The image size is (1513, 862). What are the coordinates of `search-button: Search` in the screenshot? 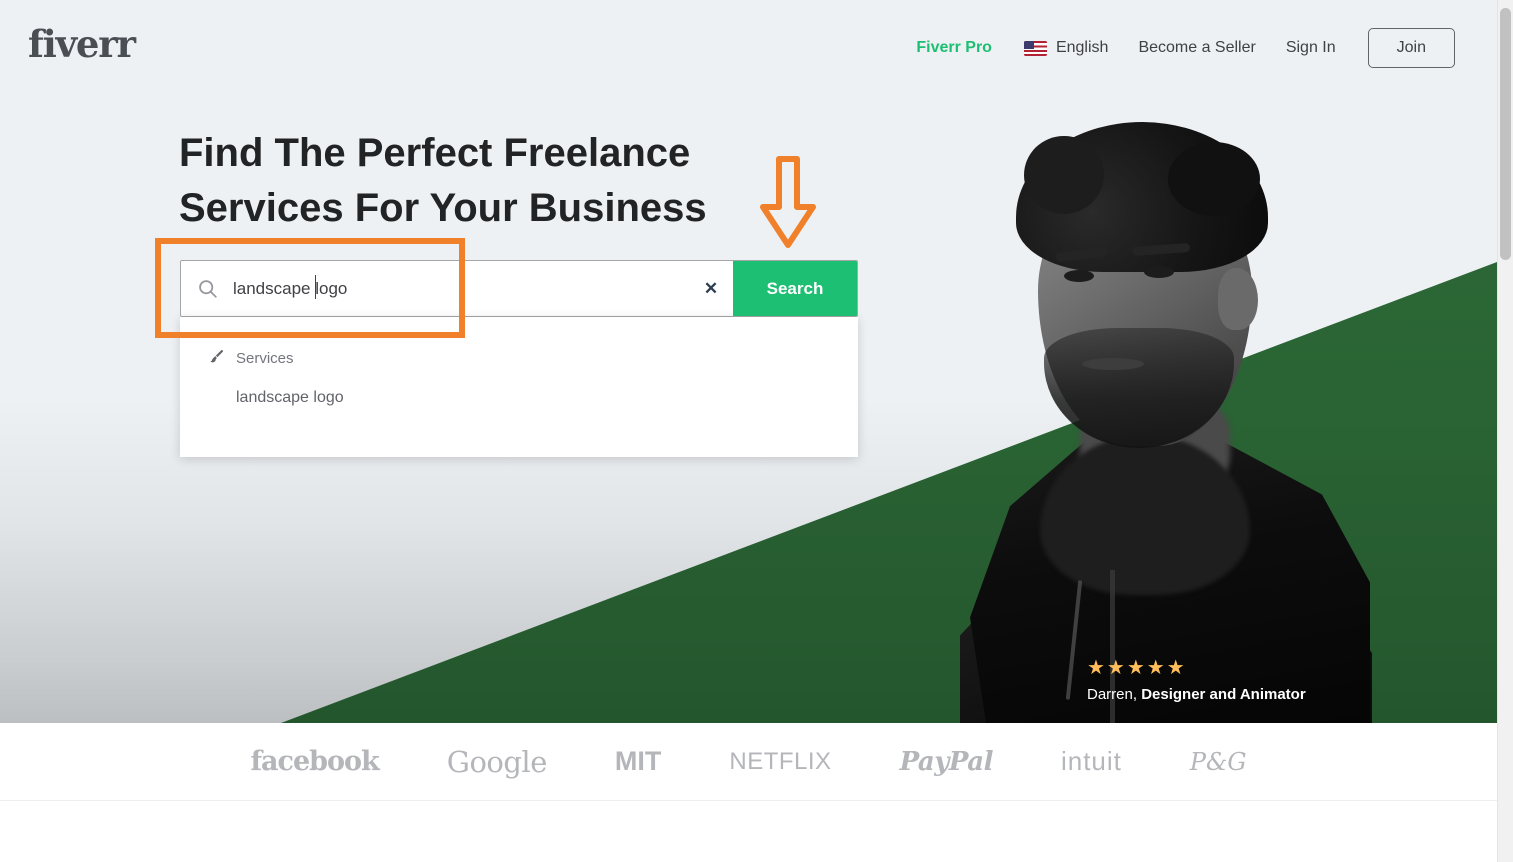 It's located at (795, 288).